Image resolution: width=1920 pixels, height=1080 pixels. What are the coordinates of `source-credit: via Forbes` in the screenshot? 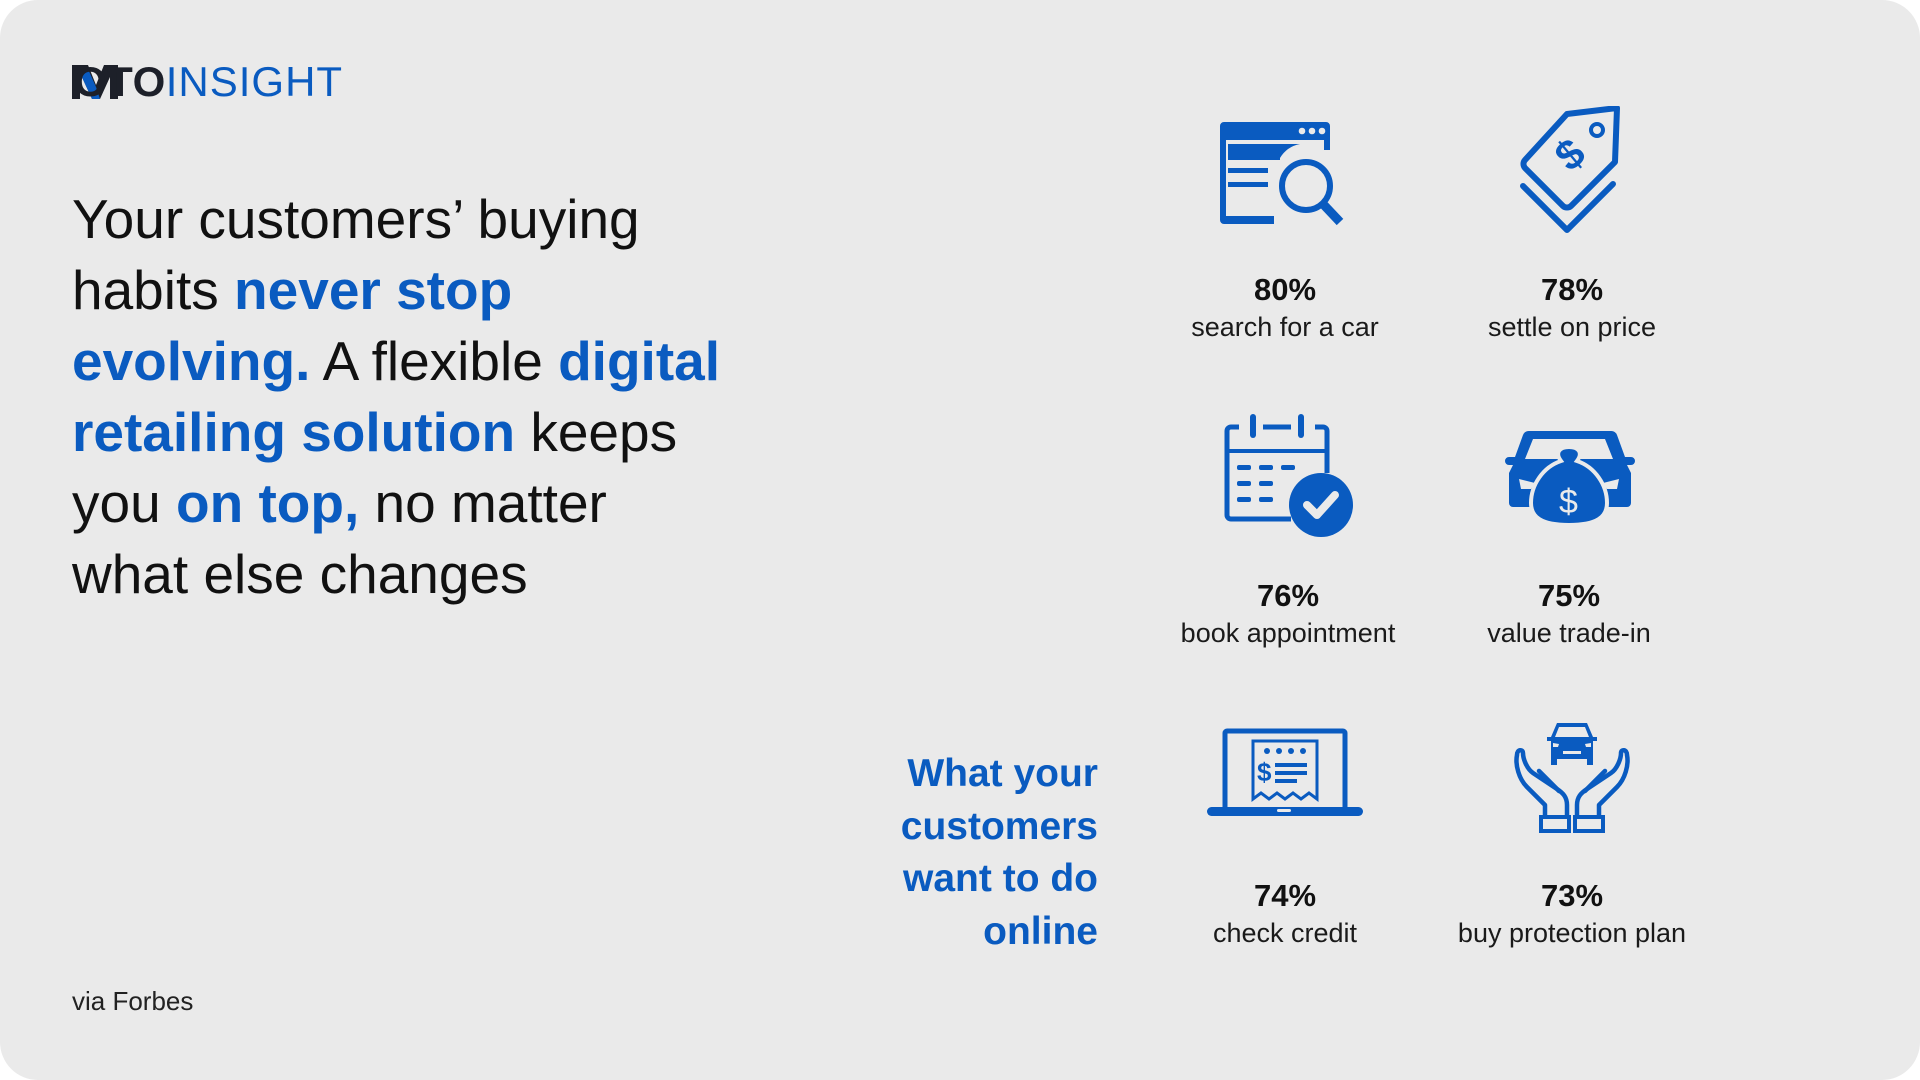 It's located at (133, 1001).